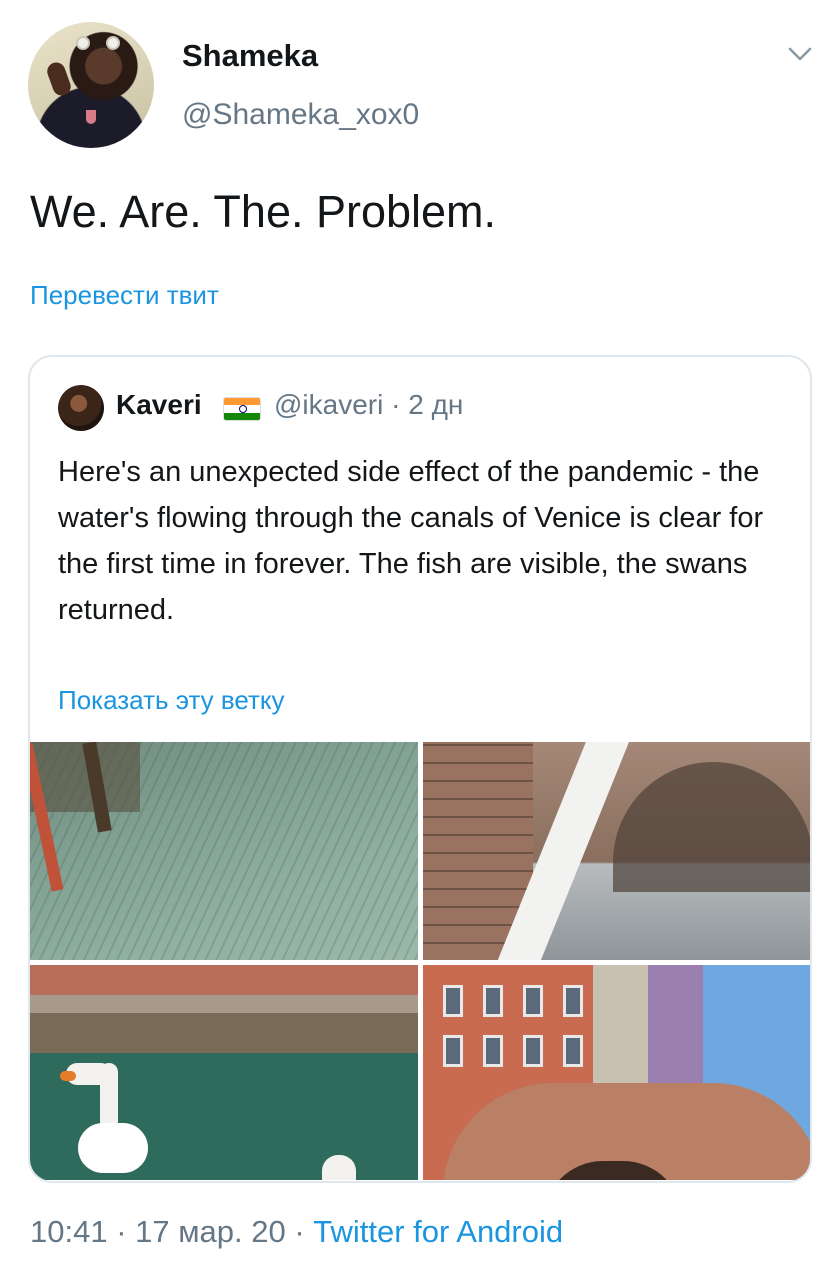 The width and height of the screenshot is (840, 1275). I want to click on swan-photo, so click(224, 1072).